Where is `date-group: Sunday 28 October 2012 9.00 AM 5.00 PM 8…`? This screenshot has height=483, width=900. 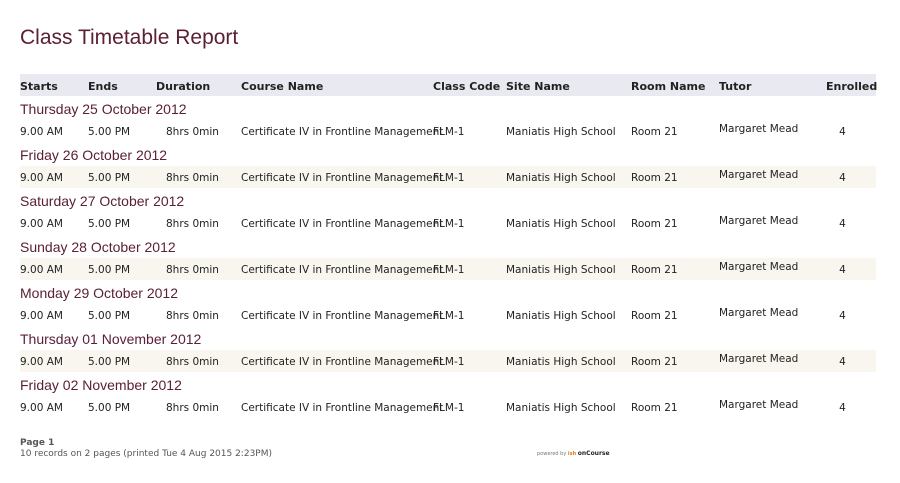
date-group: Sunday 28 October 2012 9.00 AM 5.00 PM 8… is located at coordinates (448, 259).